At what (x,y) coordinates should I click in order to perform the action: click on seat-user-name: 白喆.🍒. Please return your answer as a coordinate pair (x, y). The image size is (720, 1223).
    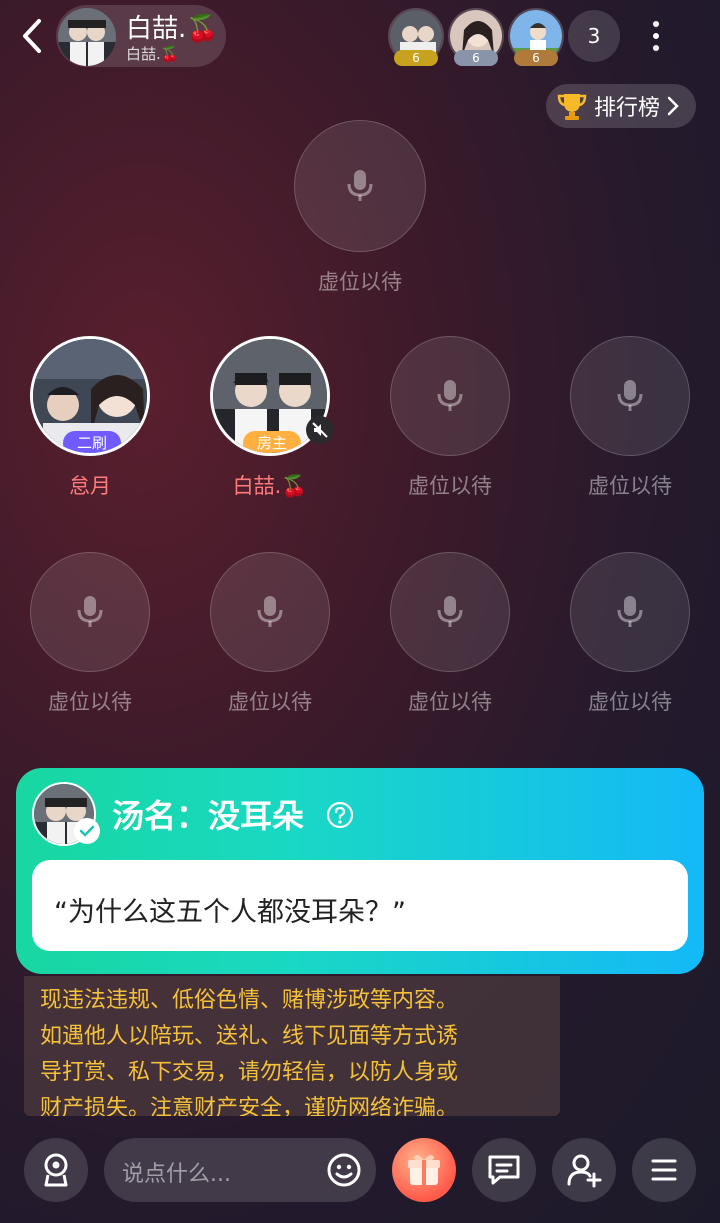
    Looking at the image, I should click on (270, 486).